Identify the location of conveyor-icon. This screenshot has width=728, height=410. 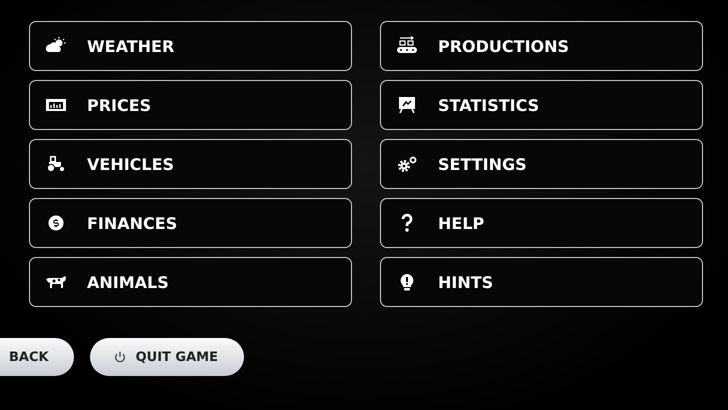
(407, 46).